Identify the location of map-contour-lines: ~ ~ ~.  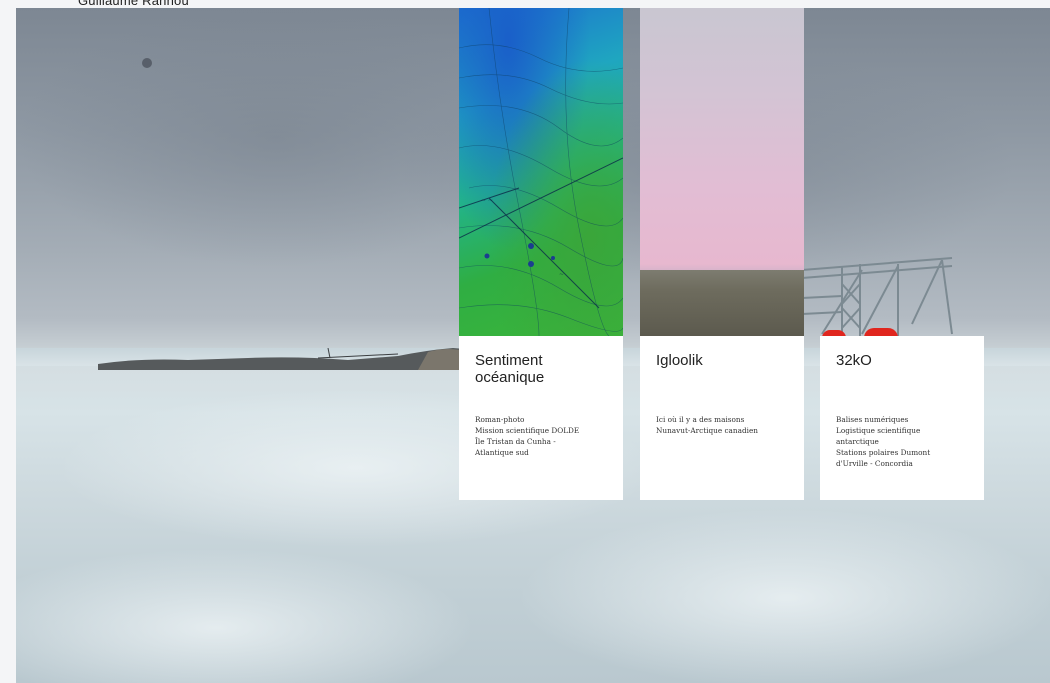
(541, 172).